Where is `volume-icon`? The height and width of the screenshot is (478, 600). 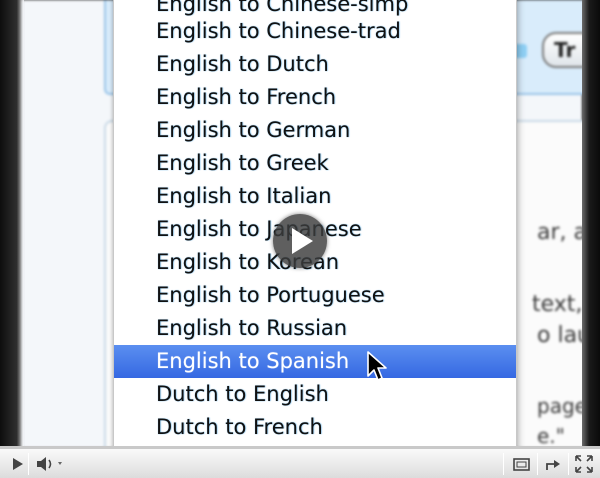 volume-icon is located at coordinates (46, 464).